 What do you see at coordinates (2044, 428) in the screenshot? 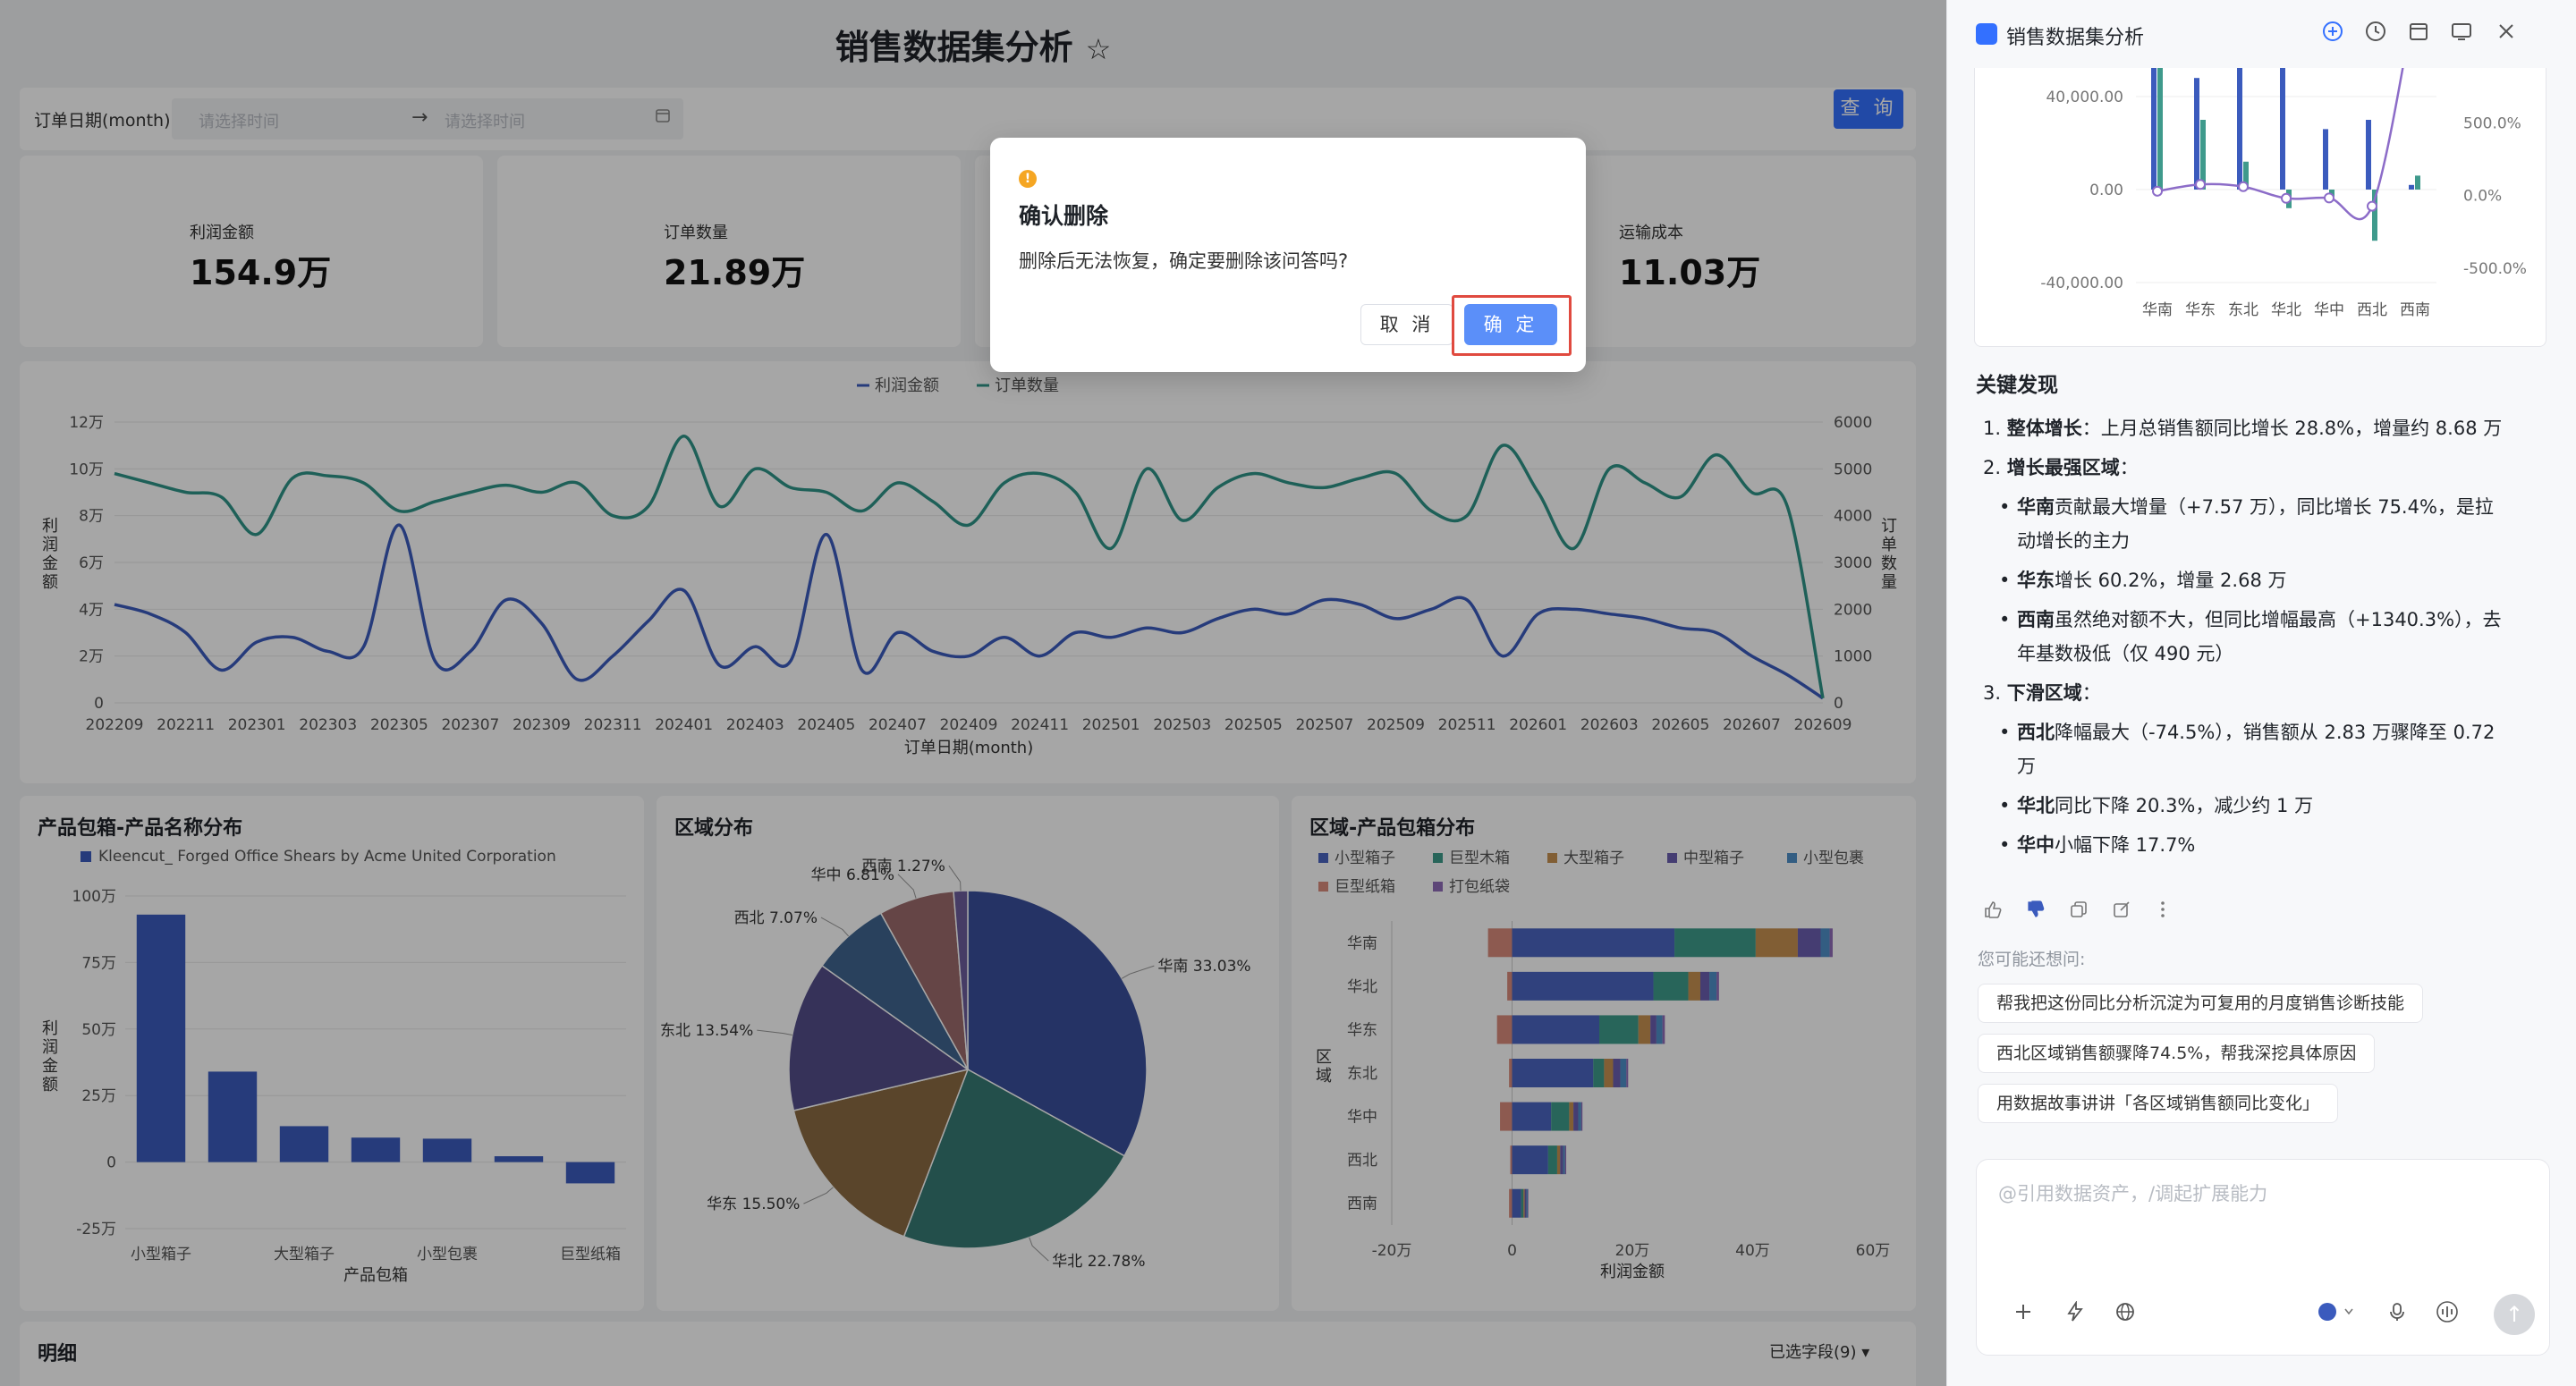
I see `finding-heading: 整体增长` at bounding box center [2044, 428].